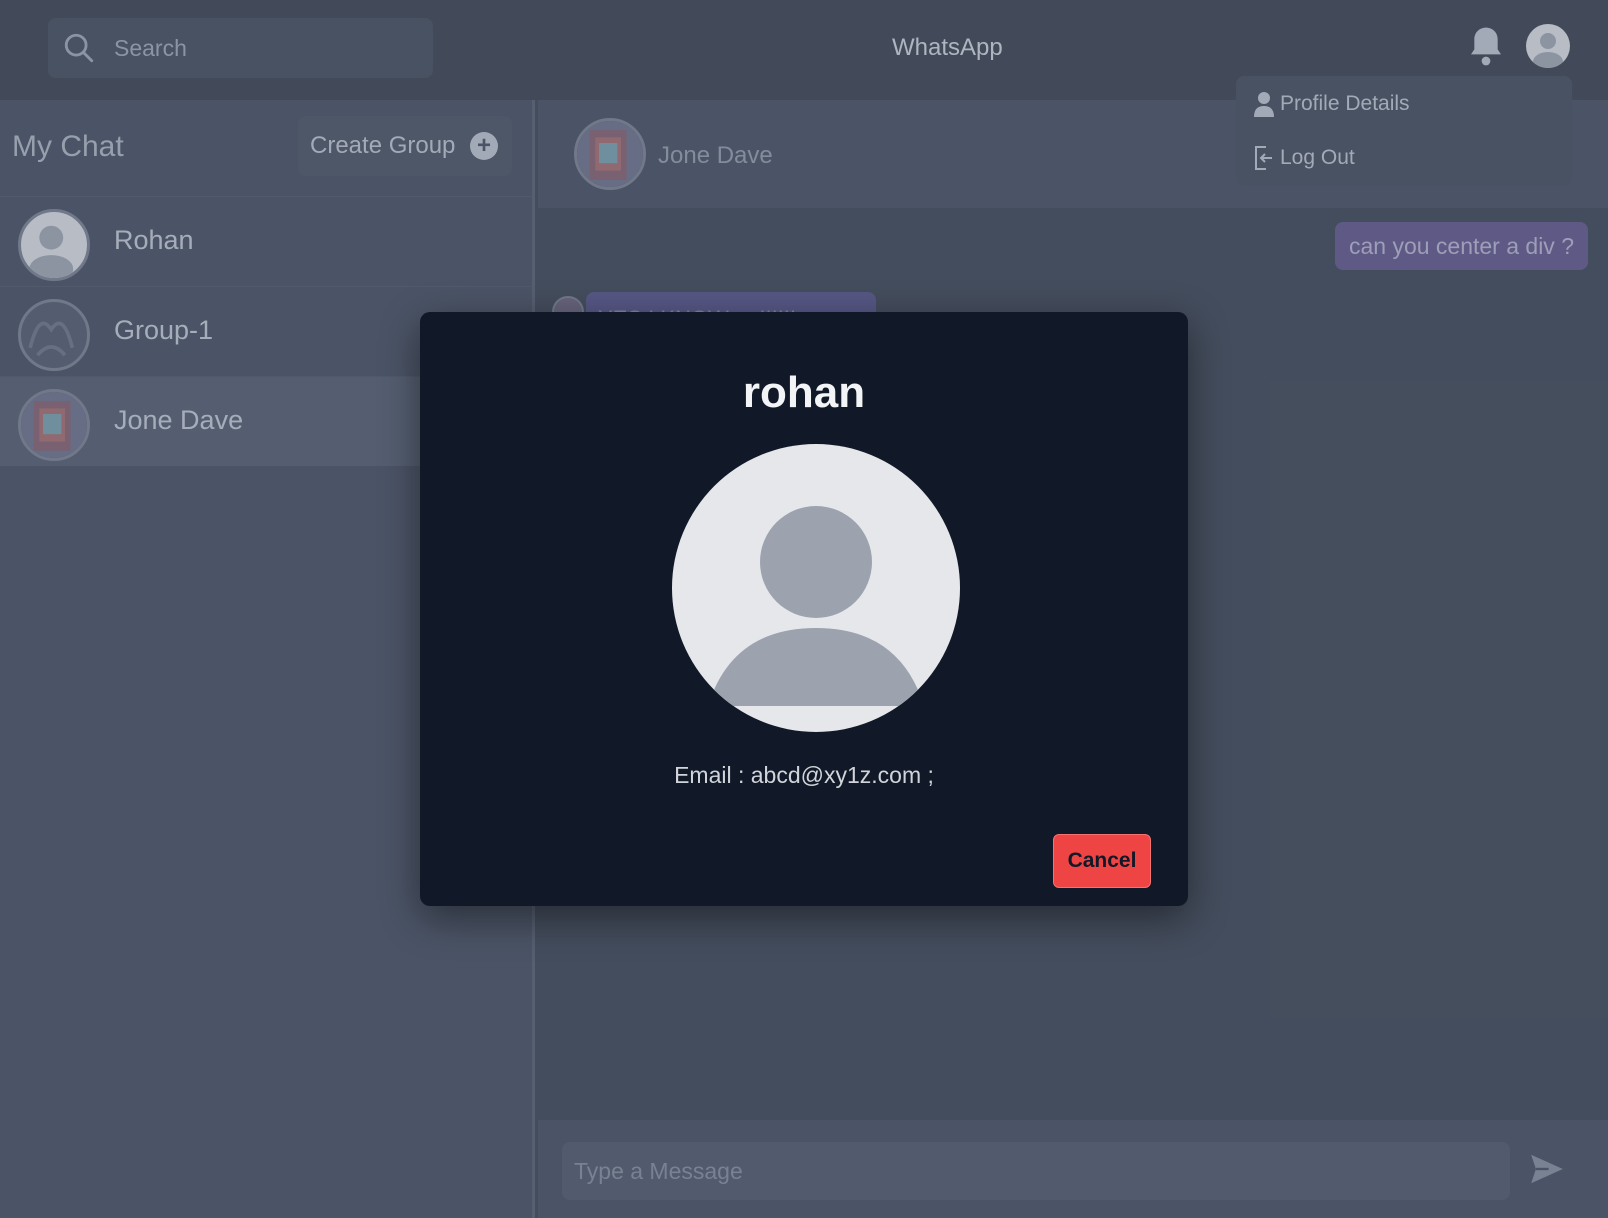  Describe the element at coordinates (816, 588) in the screenshot. I see `profile-avatar-icon` at that location.